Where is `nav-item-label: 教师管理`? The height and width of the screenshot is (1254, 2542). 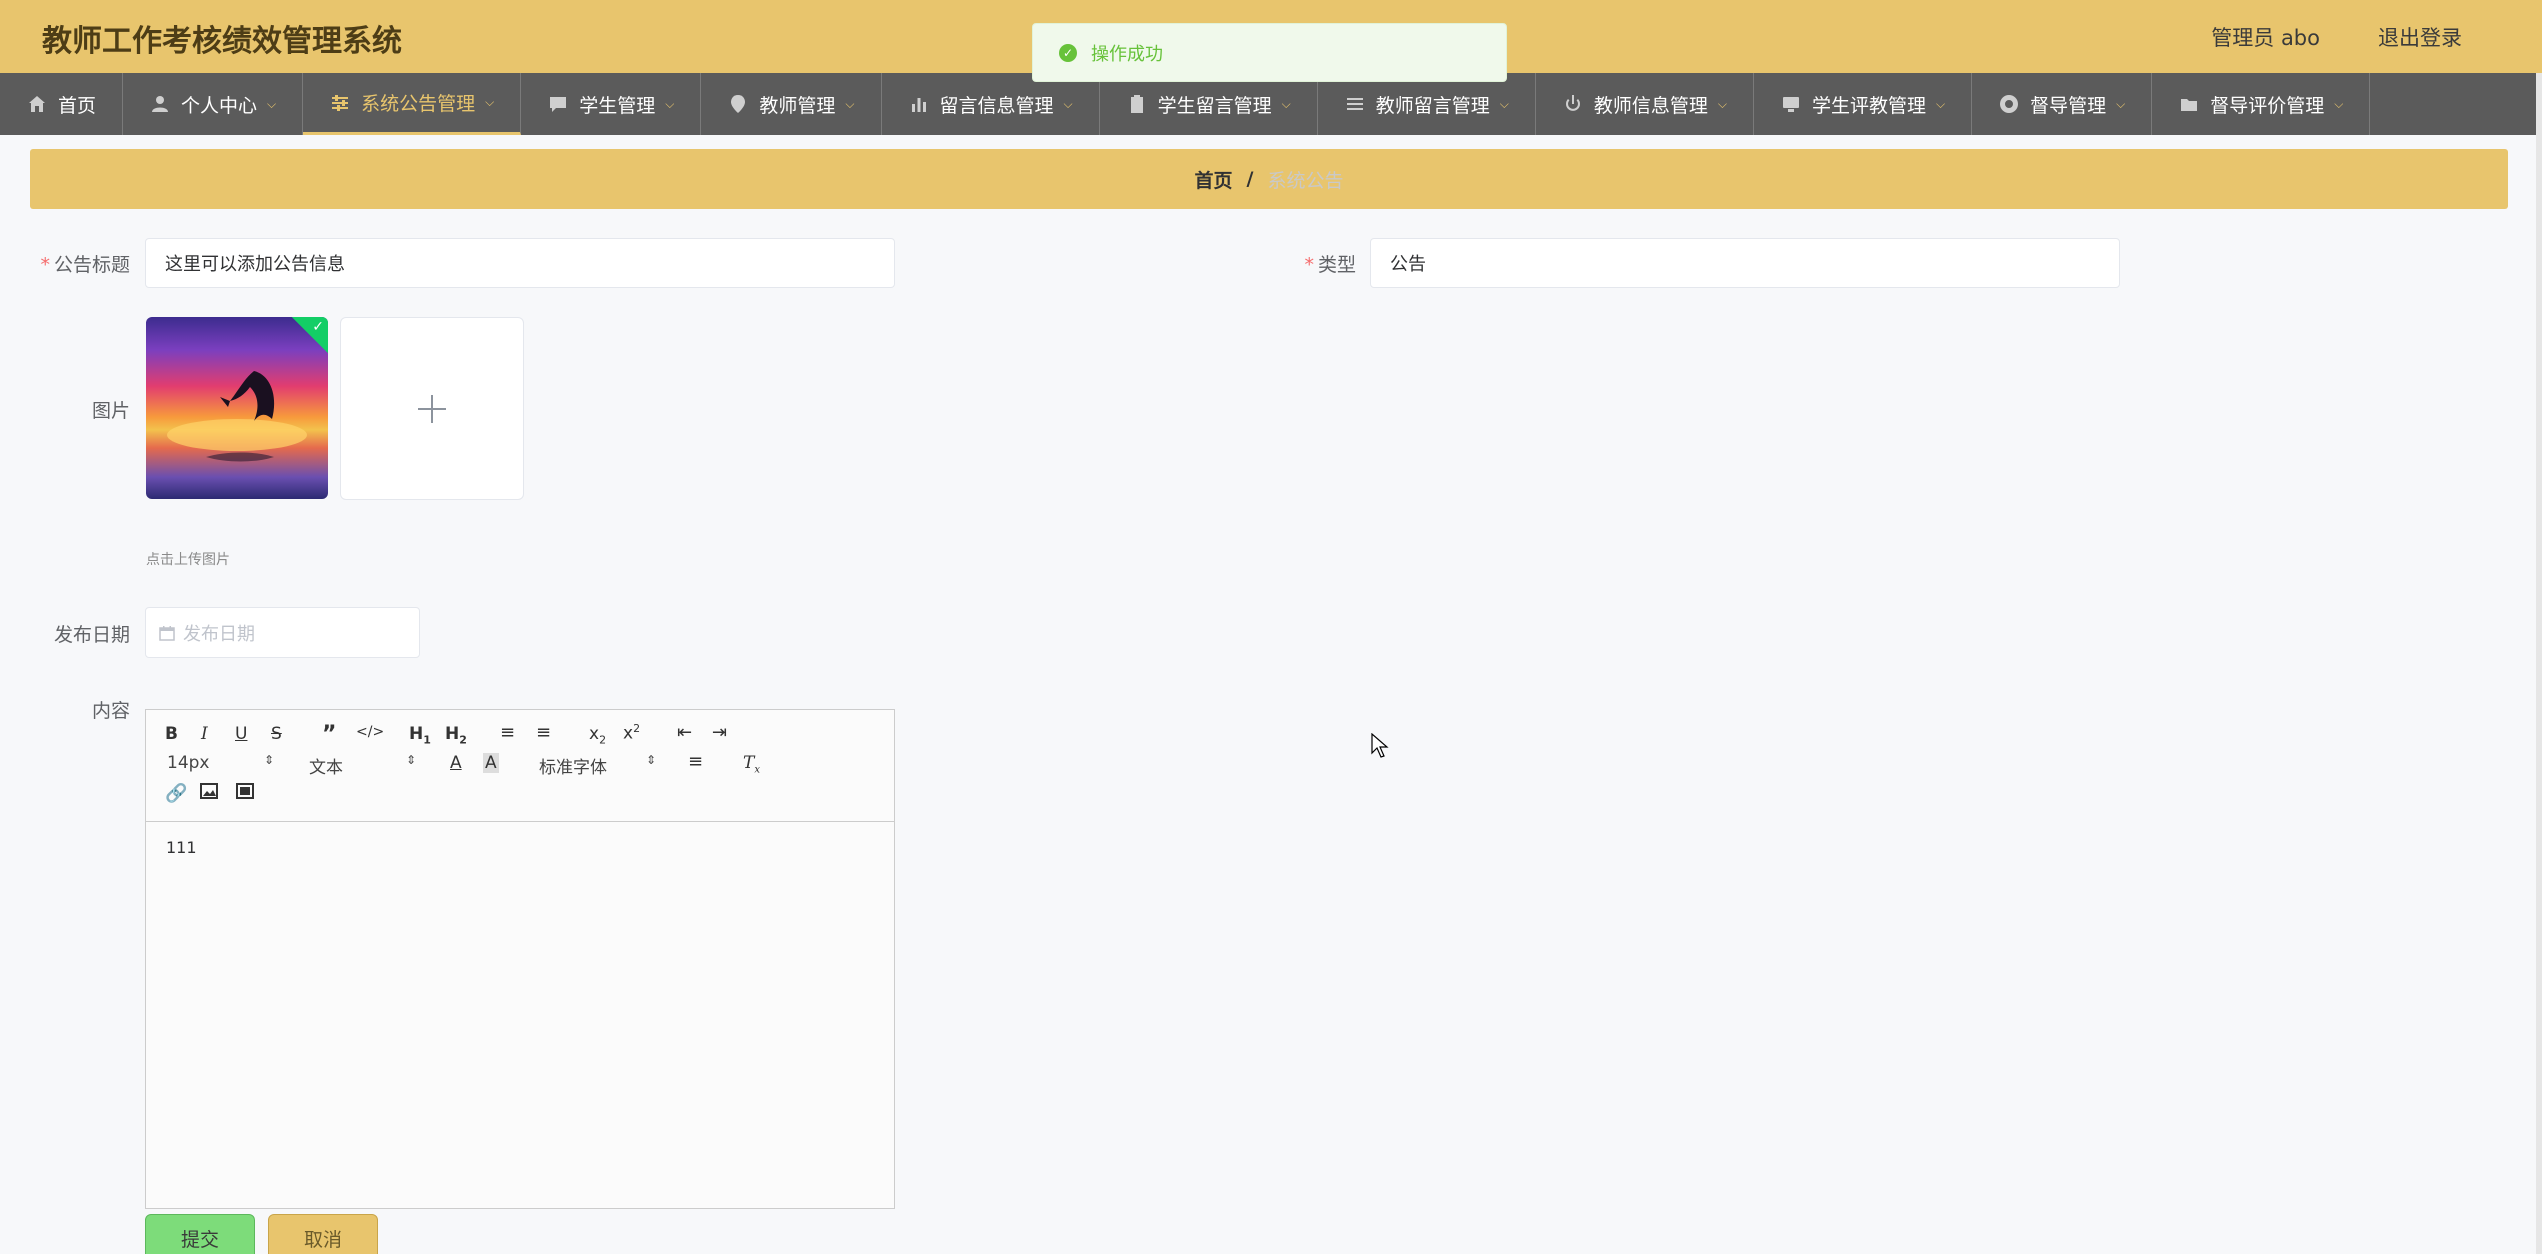 nav-item-label: 教师管理 is located at coordinates (797, 105).